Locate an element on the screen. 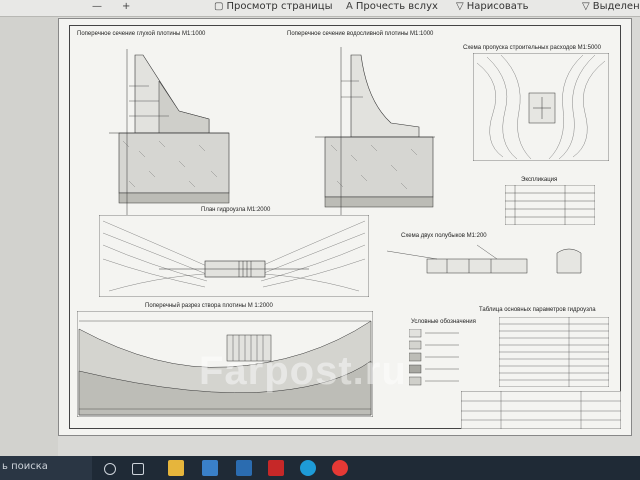 The width and height of the screenshot is (640, 480). read-aloud-icon: A is located at coordinates (349, 6).